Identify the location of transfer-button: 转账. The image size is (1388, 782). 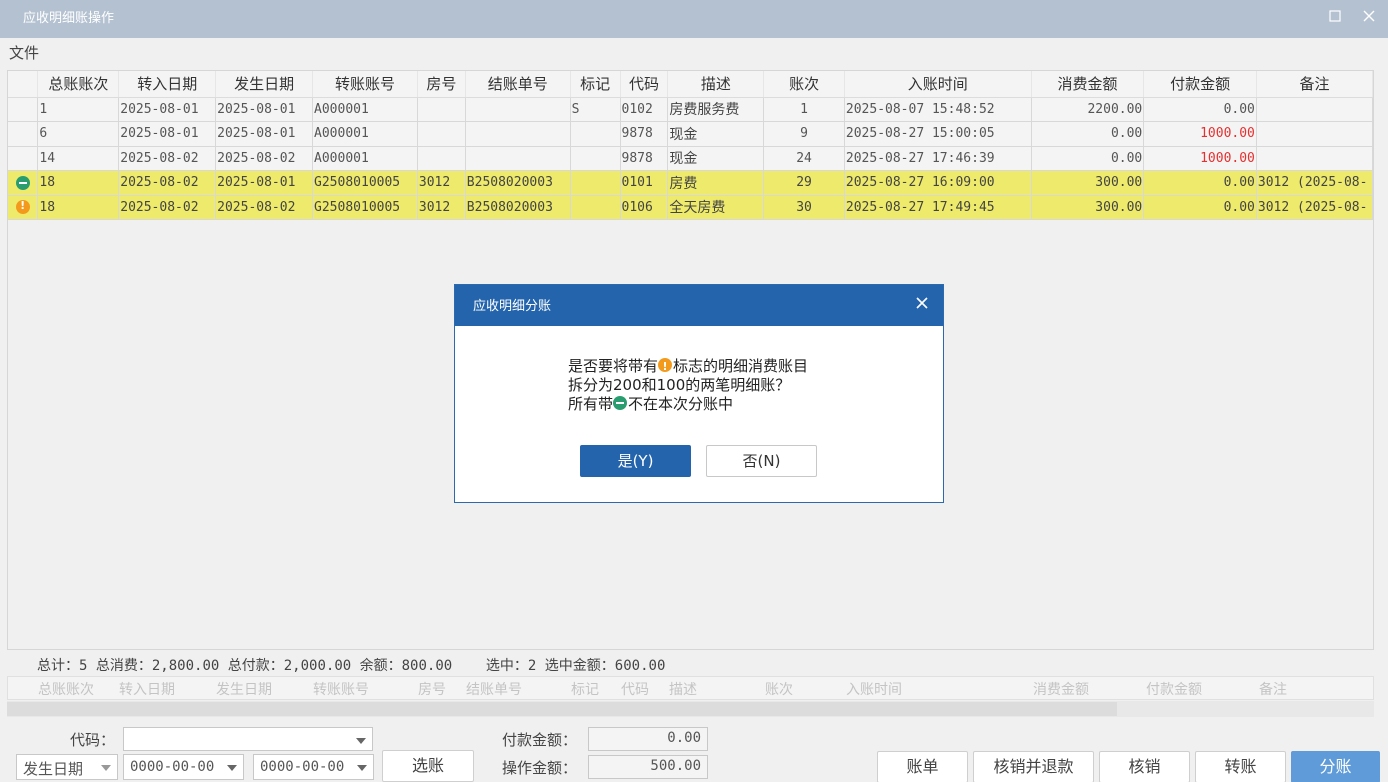
(1240, 766).